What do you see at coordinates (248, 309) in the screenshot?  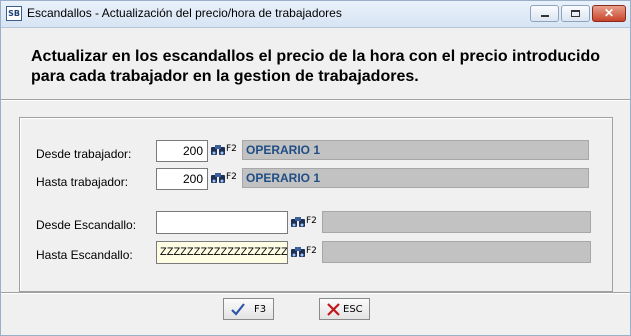 I see `accept-button: F3` at bounding box center [248, 309].